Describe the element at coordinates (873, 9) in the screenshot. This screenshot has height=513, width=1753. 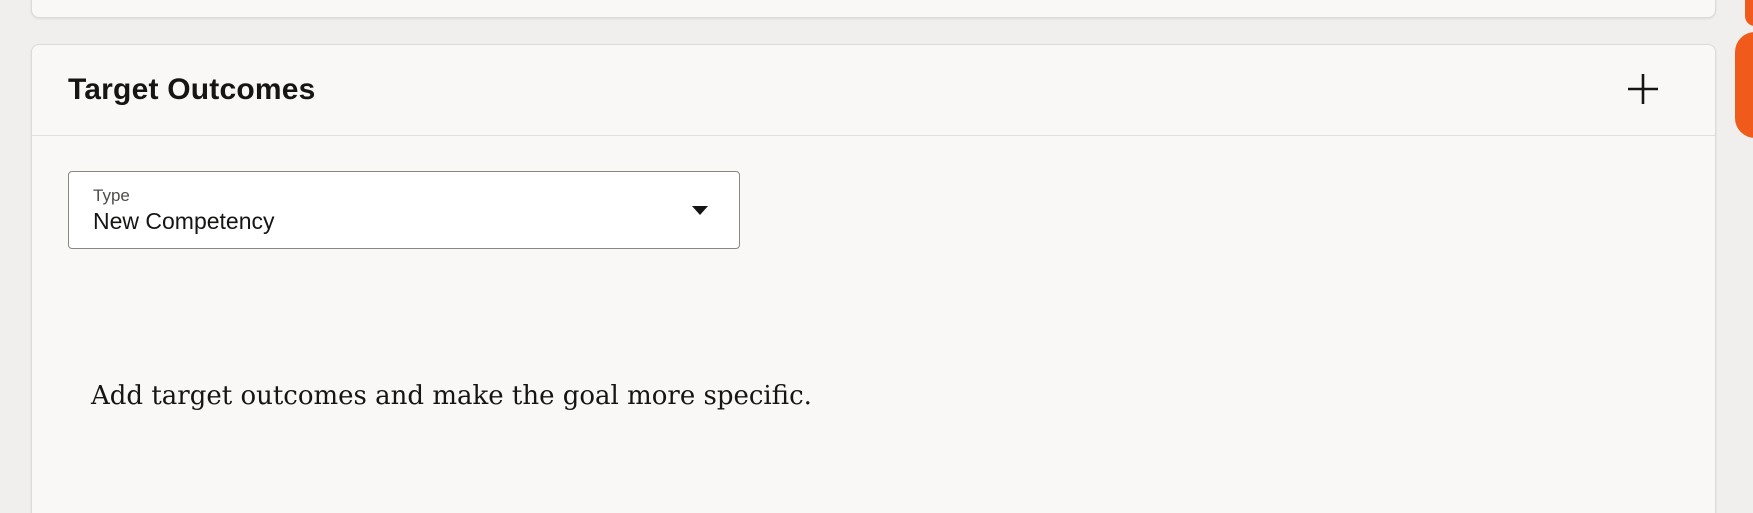
I see `previous-card` at that location.